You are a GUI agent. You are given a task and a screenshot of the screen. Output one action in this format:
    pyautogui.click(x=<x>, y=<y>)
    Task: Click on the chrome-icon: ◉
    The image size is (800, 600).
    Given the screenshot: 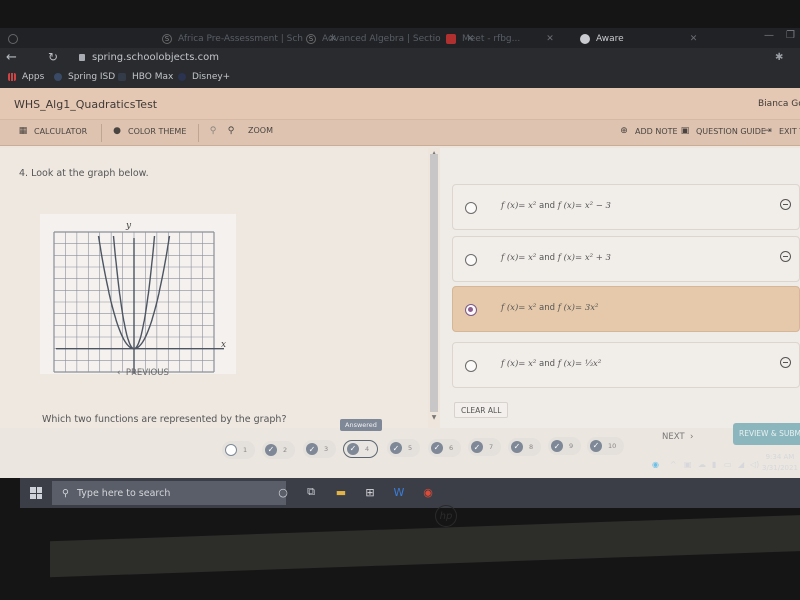 What is the action you would take?
    pyautogui.click(x=428, y=492)
    